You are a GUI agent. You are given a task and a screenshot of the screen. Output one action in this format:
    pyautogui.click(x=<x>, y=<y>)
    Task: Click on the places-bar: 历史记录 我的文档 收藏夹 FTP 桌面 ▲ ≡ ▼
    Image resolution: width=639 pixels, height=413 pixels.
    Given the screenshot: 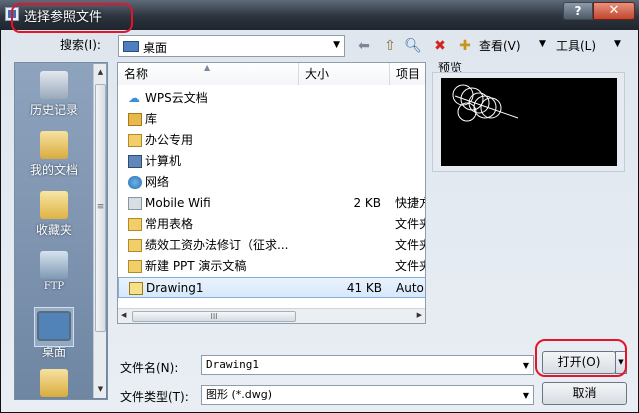 What is the action you would take?
    pyautogui.click(x=61, y=231)
    